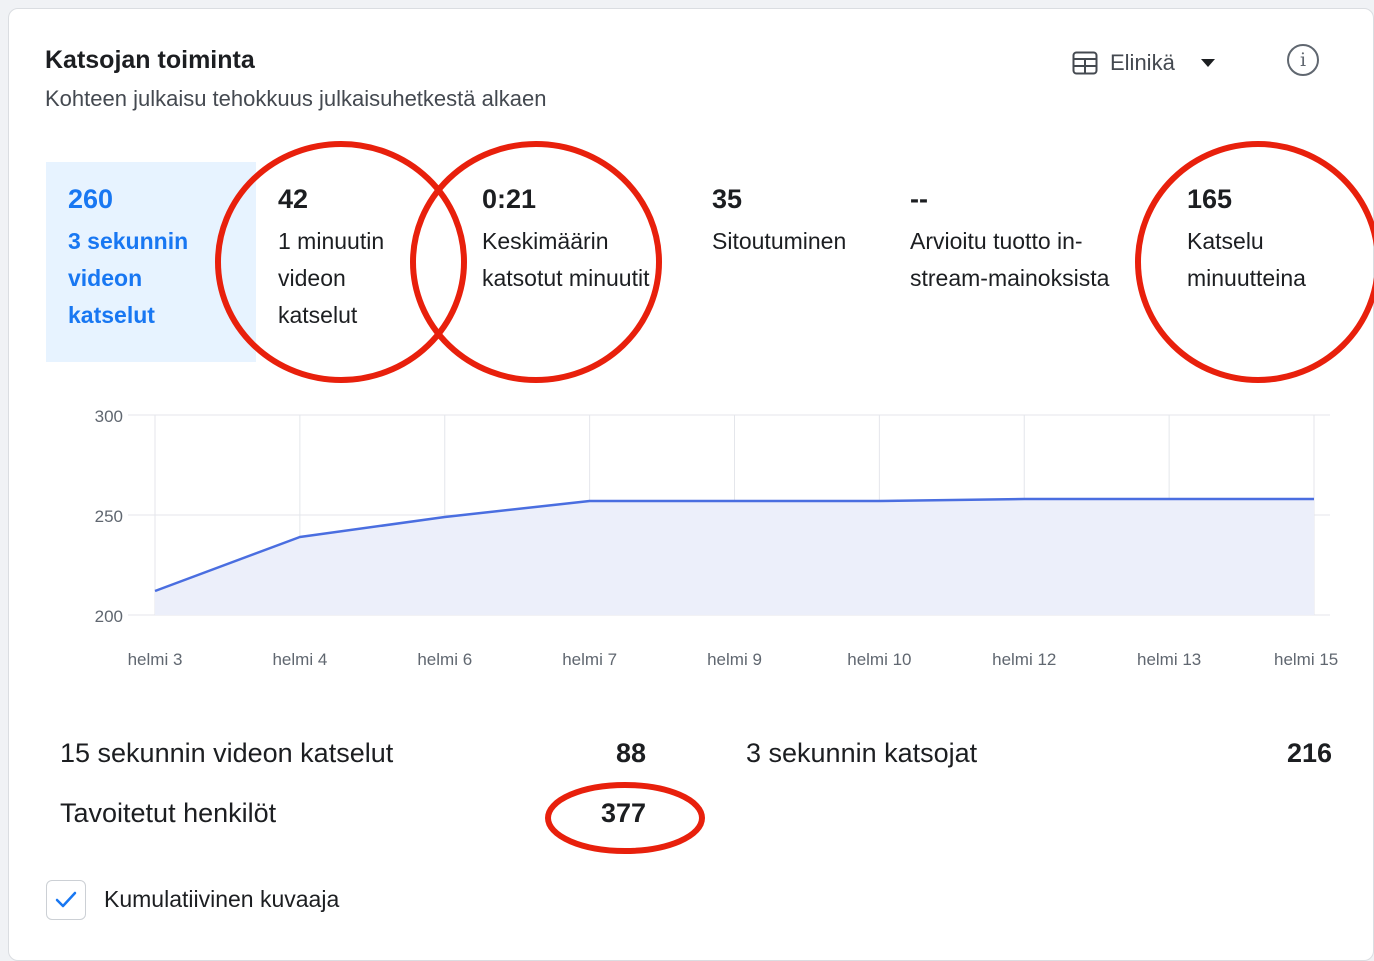 This screenshot has height=961, width=1374. What do you see at coordinates (1303, 60) in the screenshot?
I see `info-icon: i` at bounding box center [1303, 60].